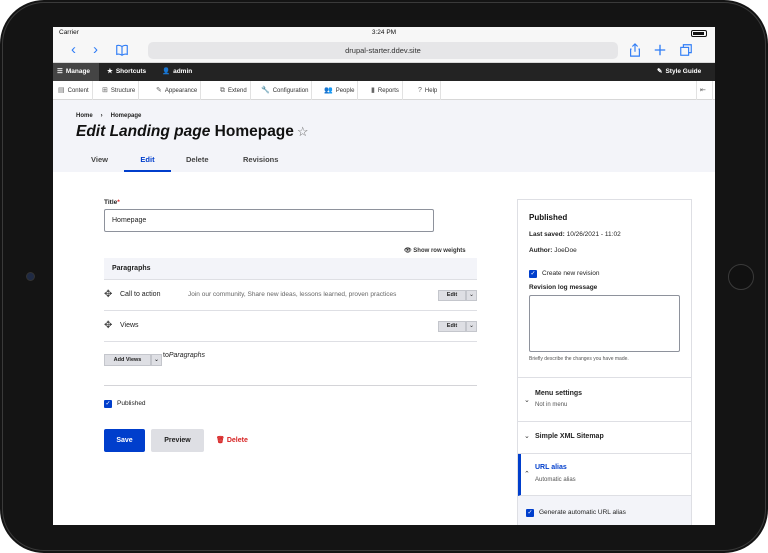  I want to click on manage-button: ☰ Manage, so click(76, 72).